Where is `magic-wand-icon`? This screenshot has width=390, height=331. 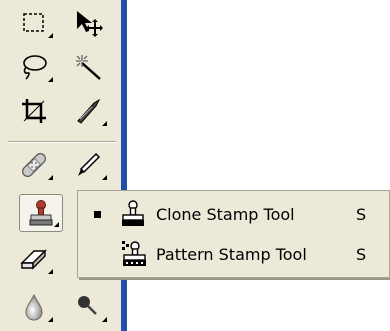
magic-wand-icon is located at coordinates (88, 67).